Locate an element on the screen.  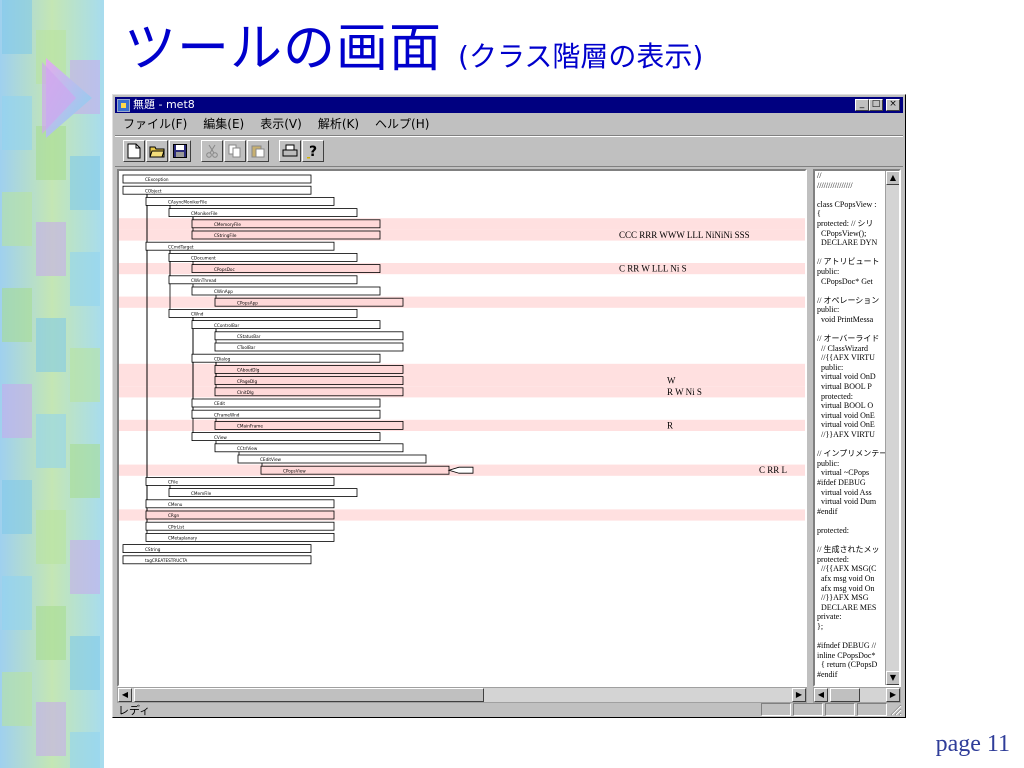
code-vertical-scrollbar: ▲ ▼ is located at coordinates (892, 428).